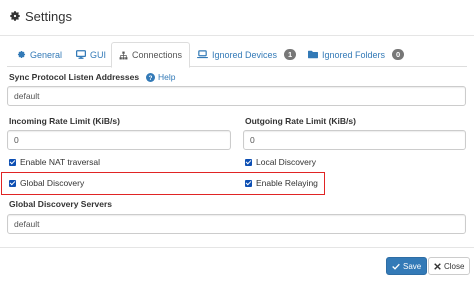 This screenshot has width=474, height=284. I want to click on nat-traversal-checkbox, so click(12, 162).